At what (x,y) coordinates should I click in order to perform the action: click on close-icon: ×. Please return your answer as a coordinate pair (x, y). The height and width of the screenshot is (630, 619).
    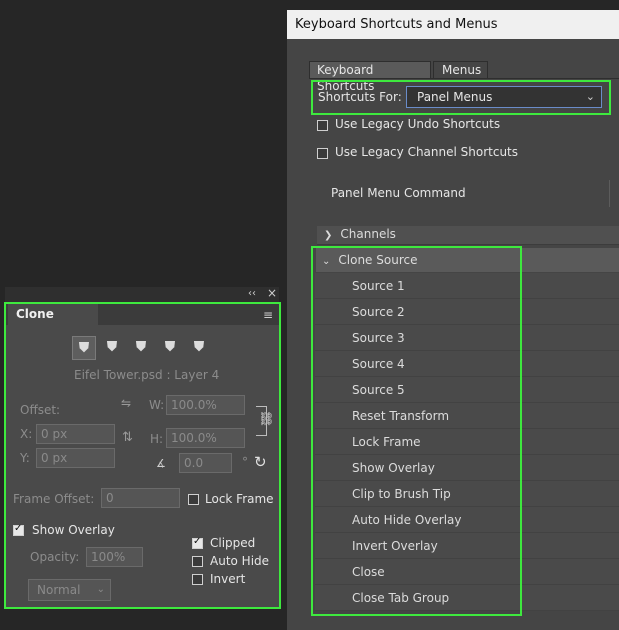
    Looking at the image, I should click on (272, 293).